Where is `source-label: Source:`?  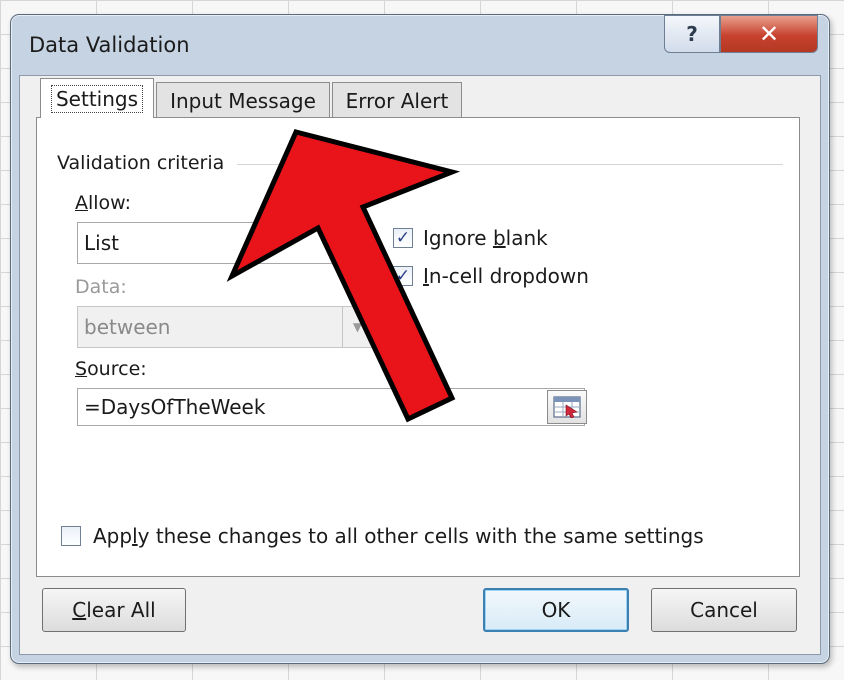 source-label: Source: is located at coordinates (111, 369).